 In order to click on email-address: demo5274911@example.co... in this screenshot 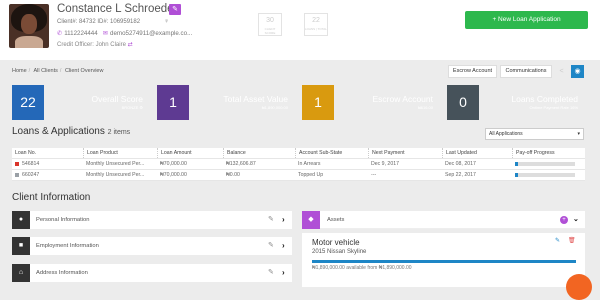, I will do `click(151, 33)`.